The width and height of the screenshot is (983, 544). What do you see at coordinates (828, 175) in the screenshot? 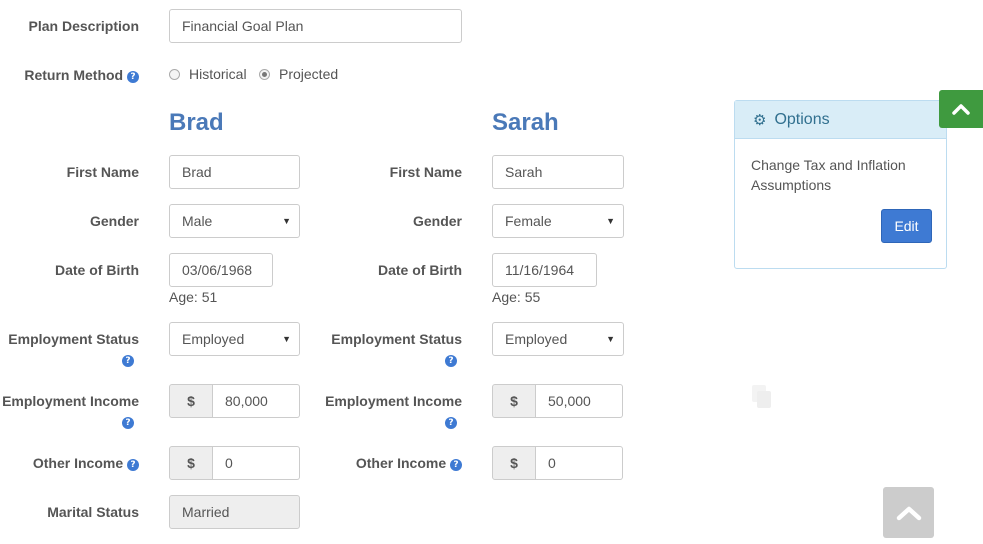
I see `options-description: Change Tax and Inflation Assumptions` at bounding box center [828, 175].